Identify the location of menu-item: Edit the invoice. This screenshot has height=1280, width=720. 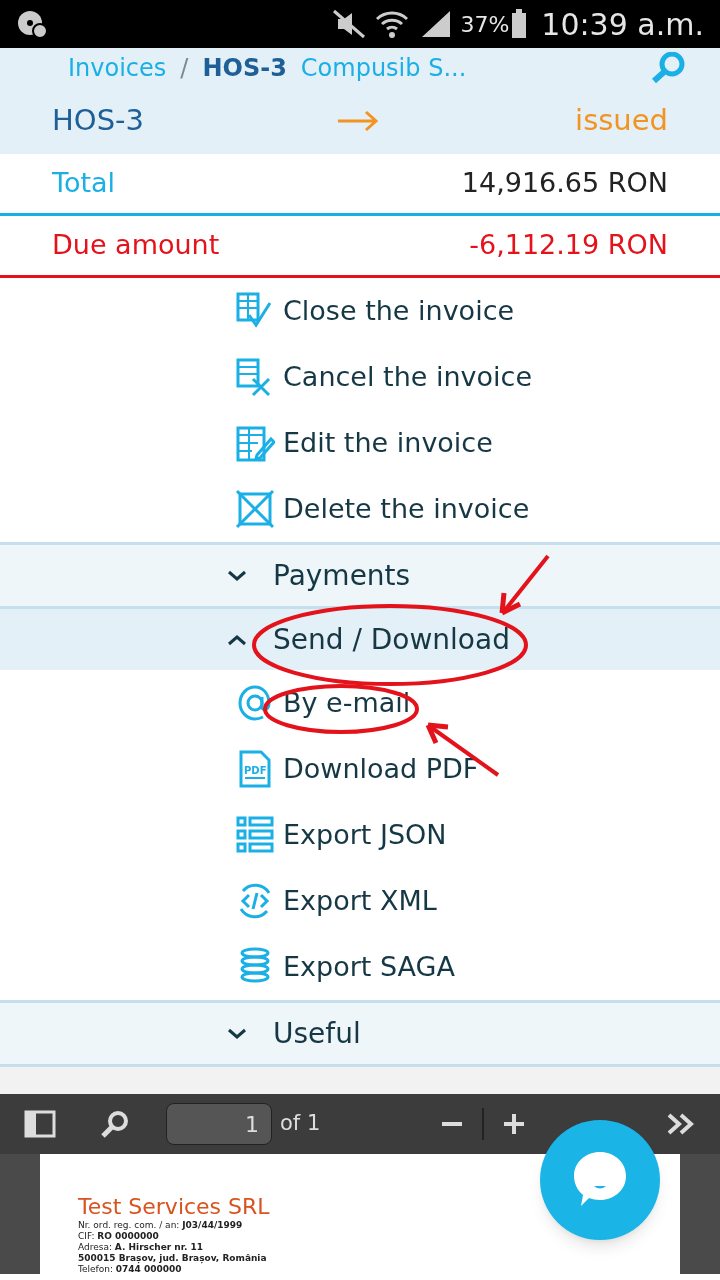
(360, 443).